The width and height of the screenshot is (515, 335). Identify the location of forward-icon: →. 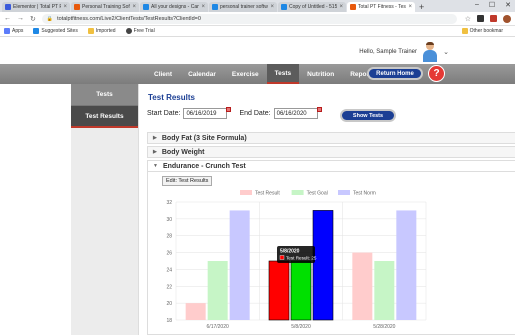
(20, 18).